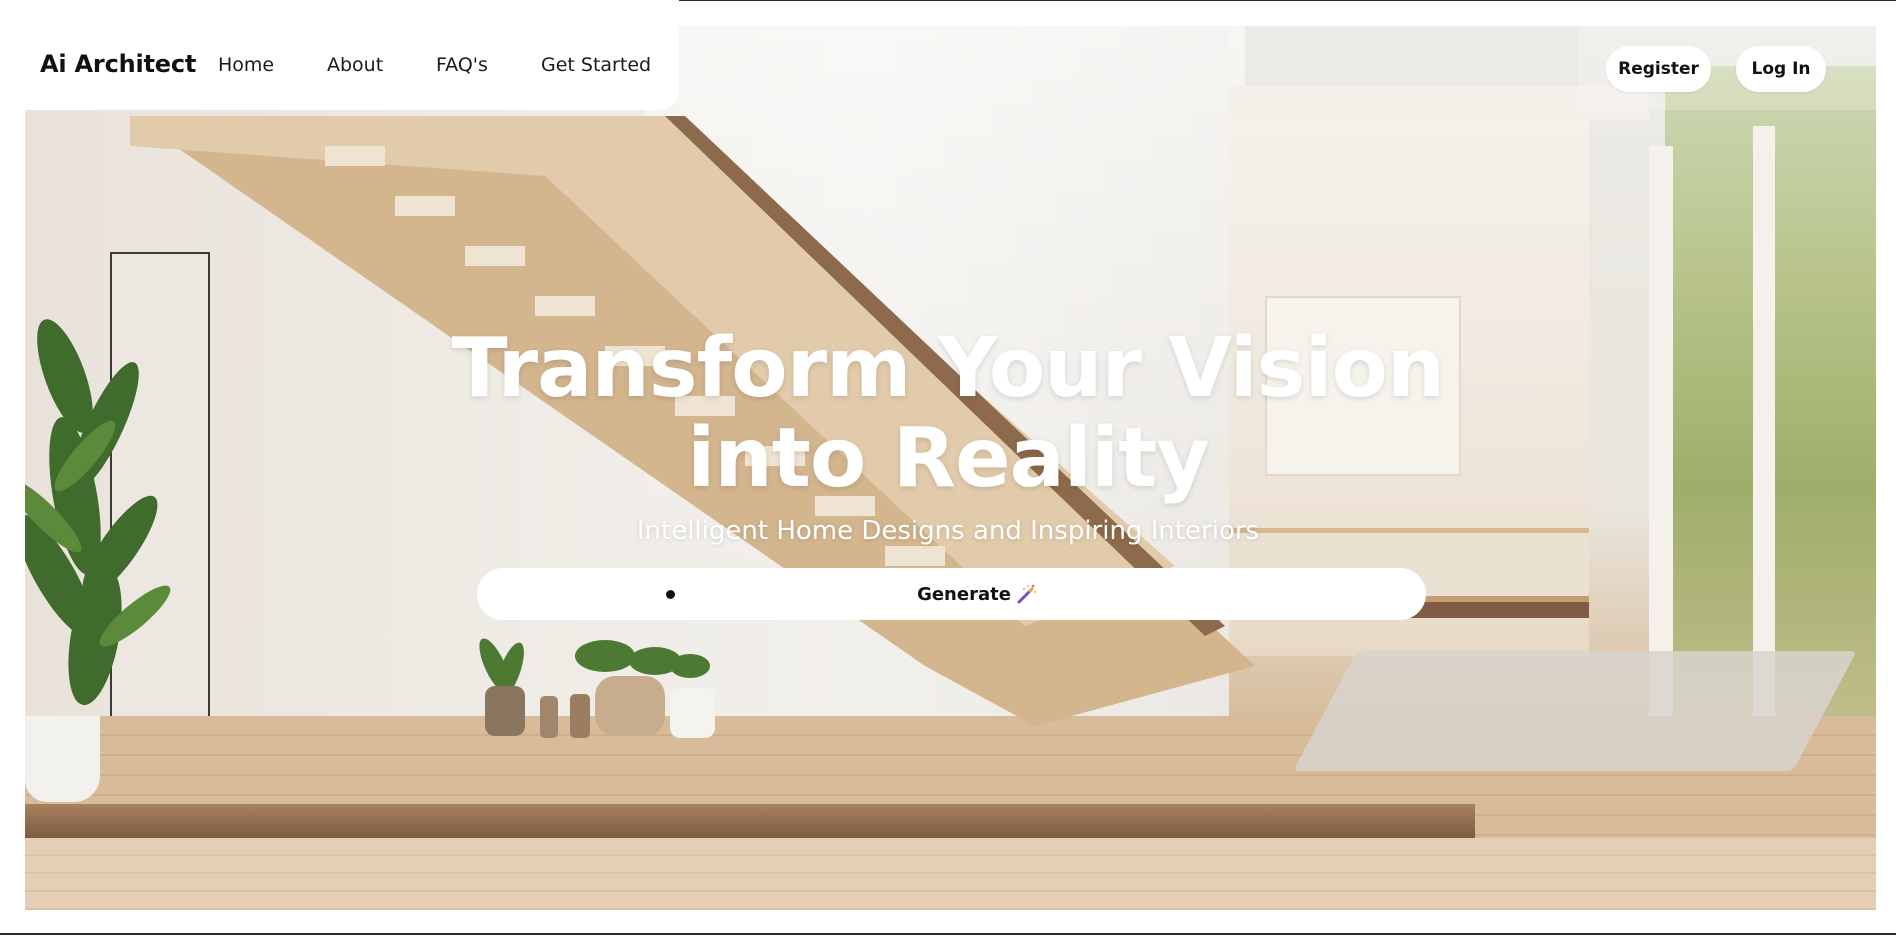 The image size is (1896, 936). I want to click on nav-link-get-started: Get Started, so click(596, 65).